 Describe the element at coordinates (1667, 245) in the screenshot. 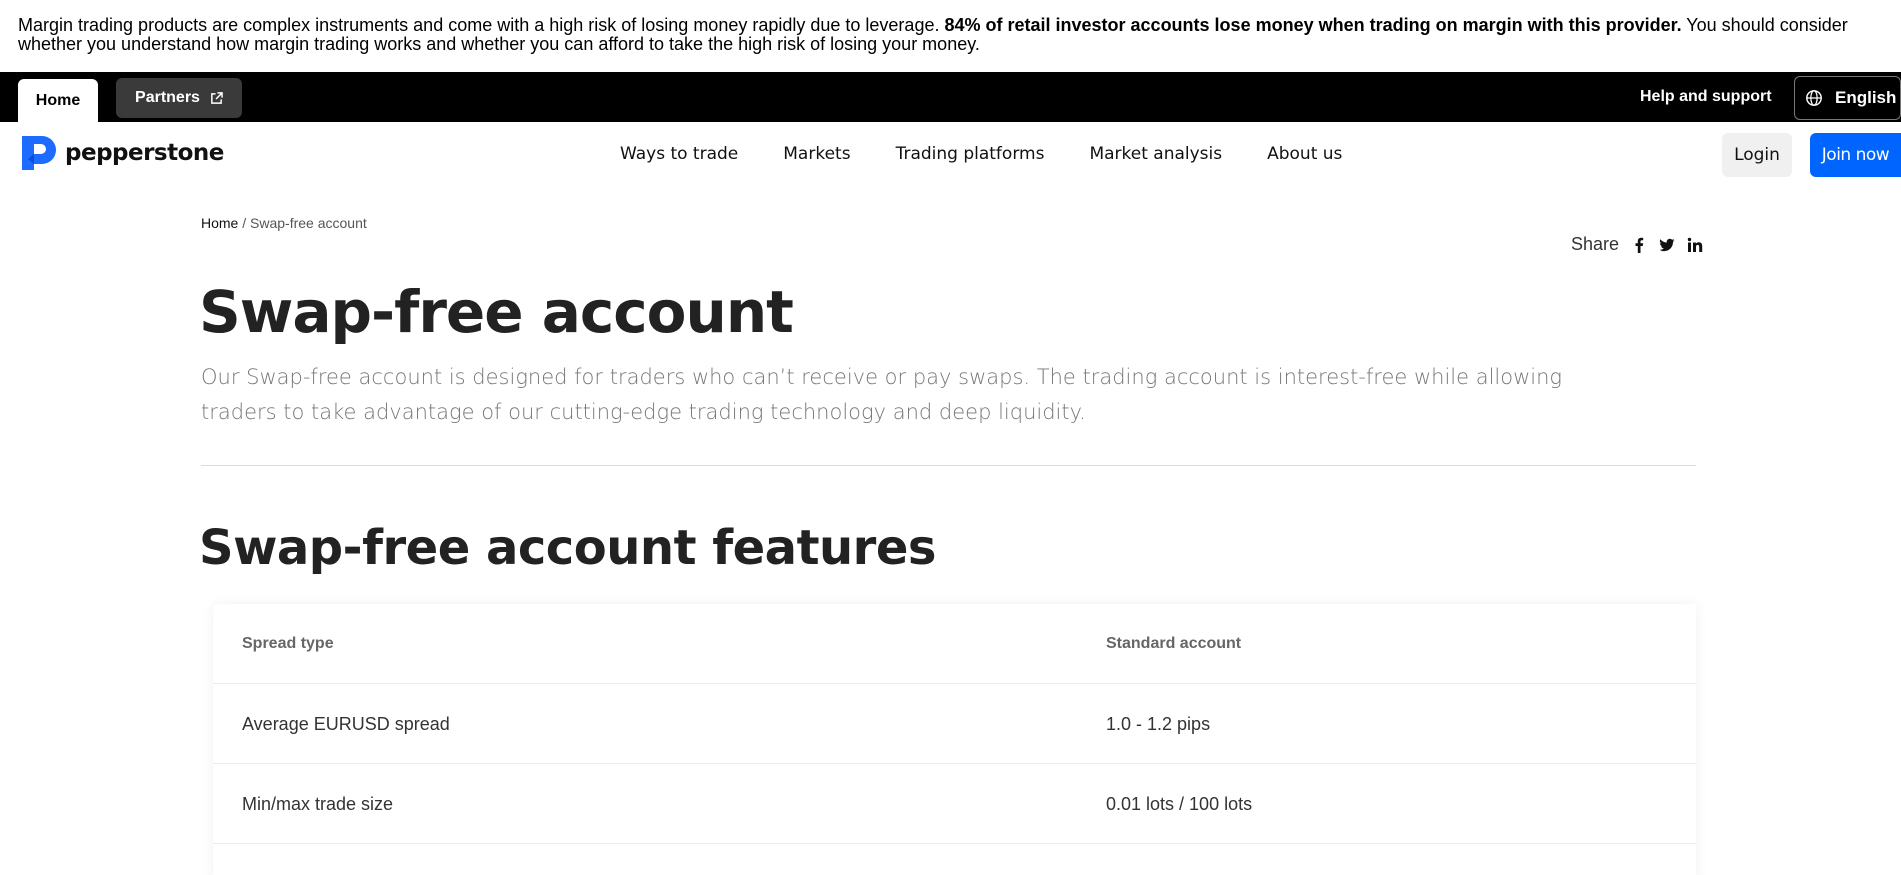

I see `twitter-icon` at that location.